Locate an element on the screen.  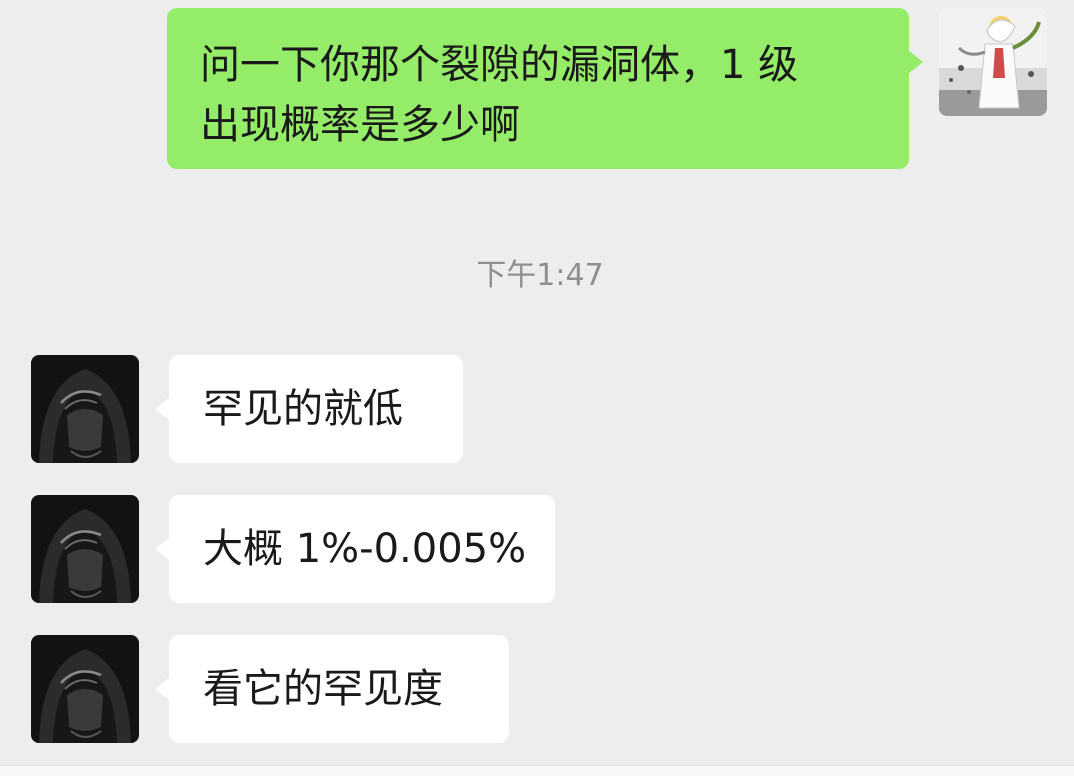
incoming-message-bubble: 罕见的就低 is located at coordinates (309, 409).